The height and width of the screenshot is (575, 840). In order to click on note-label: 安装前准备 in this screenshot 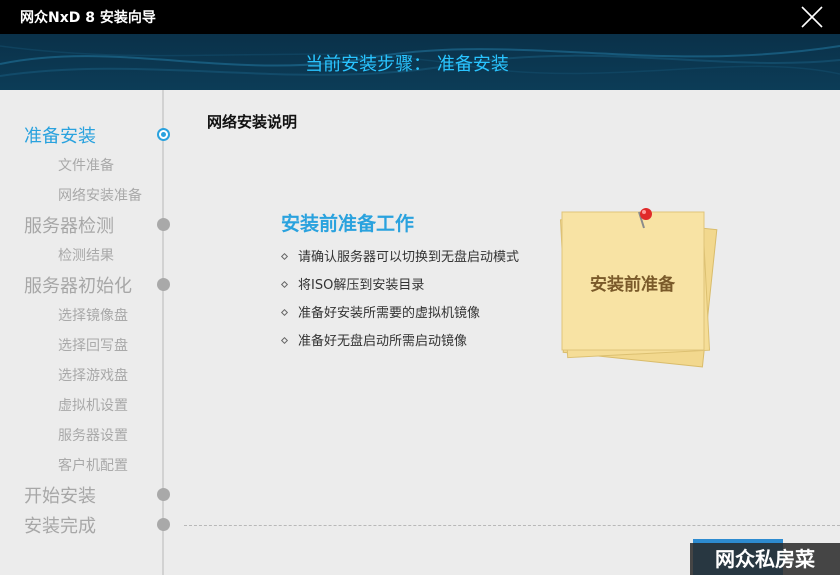, I will do `click(632, 285)`.